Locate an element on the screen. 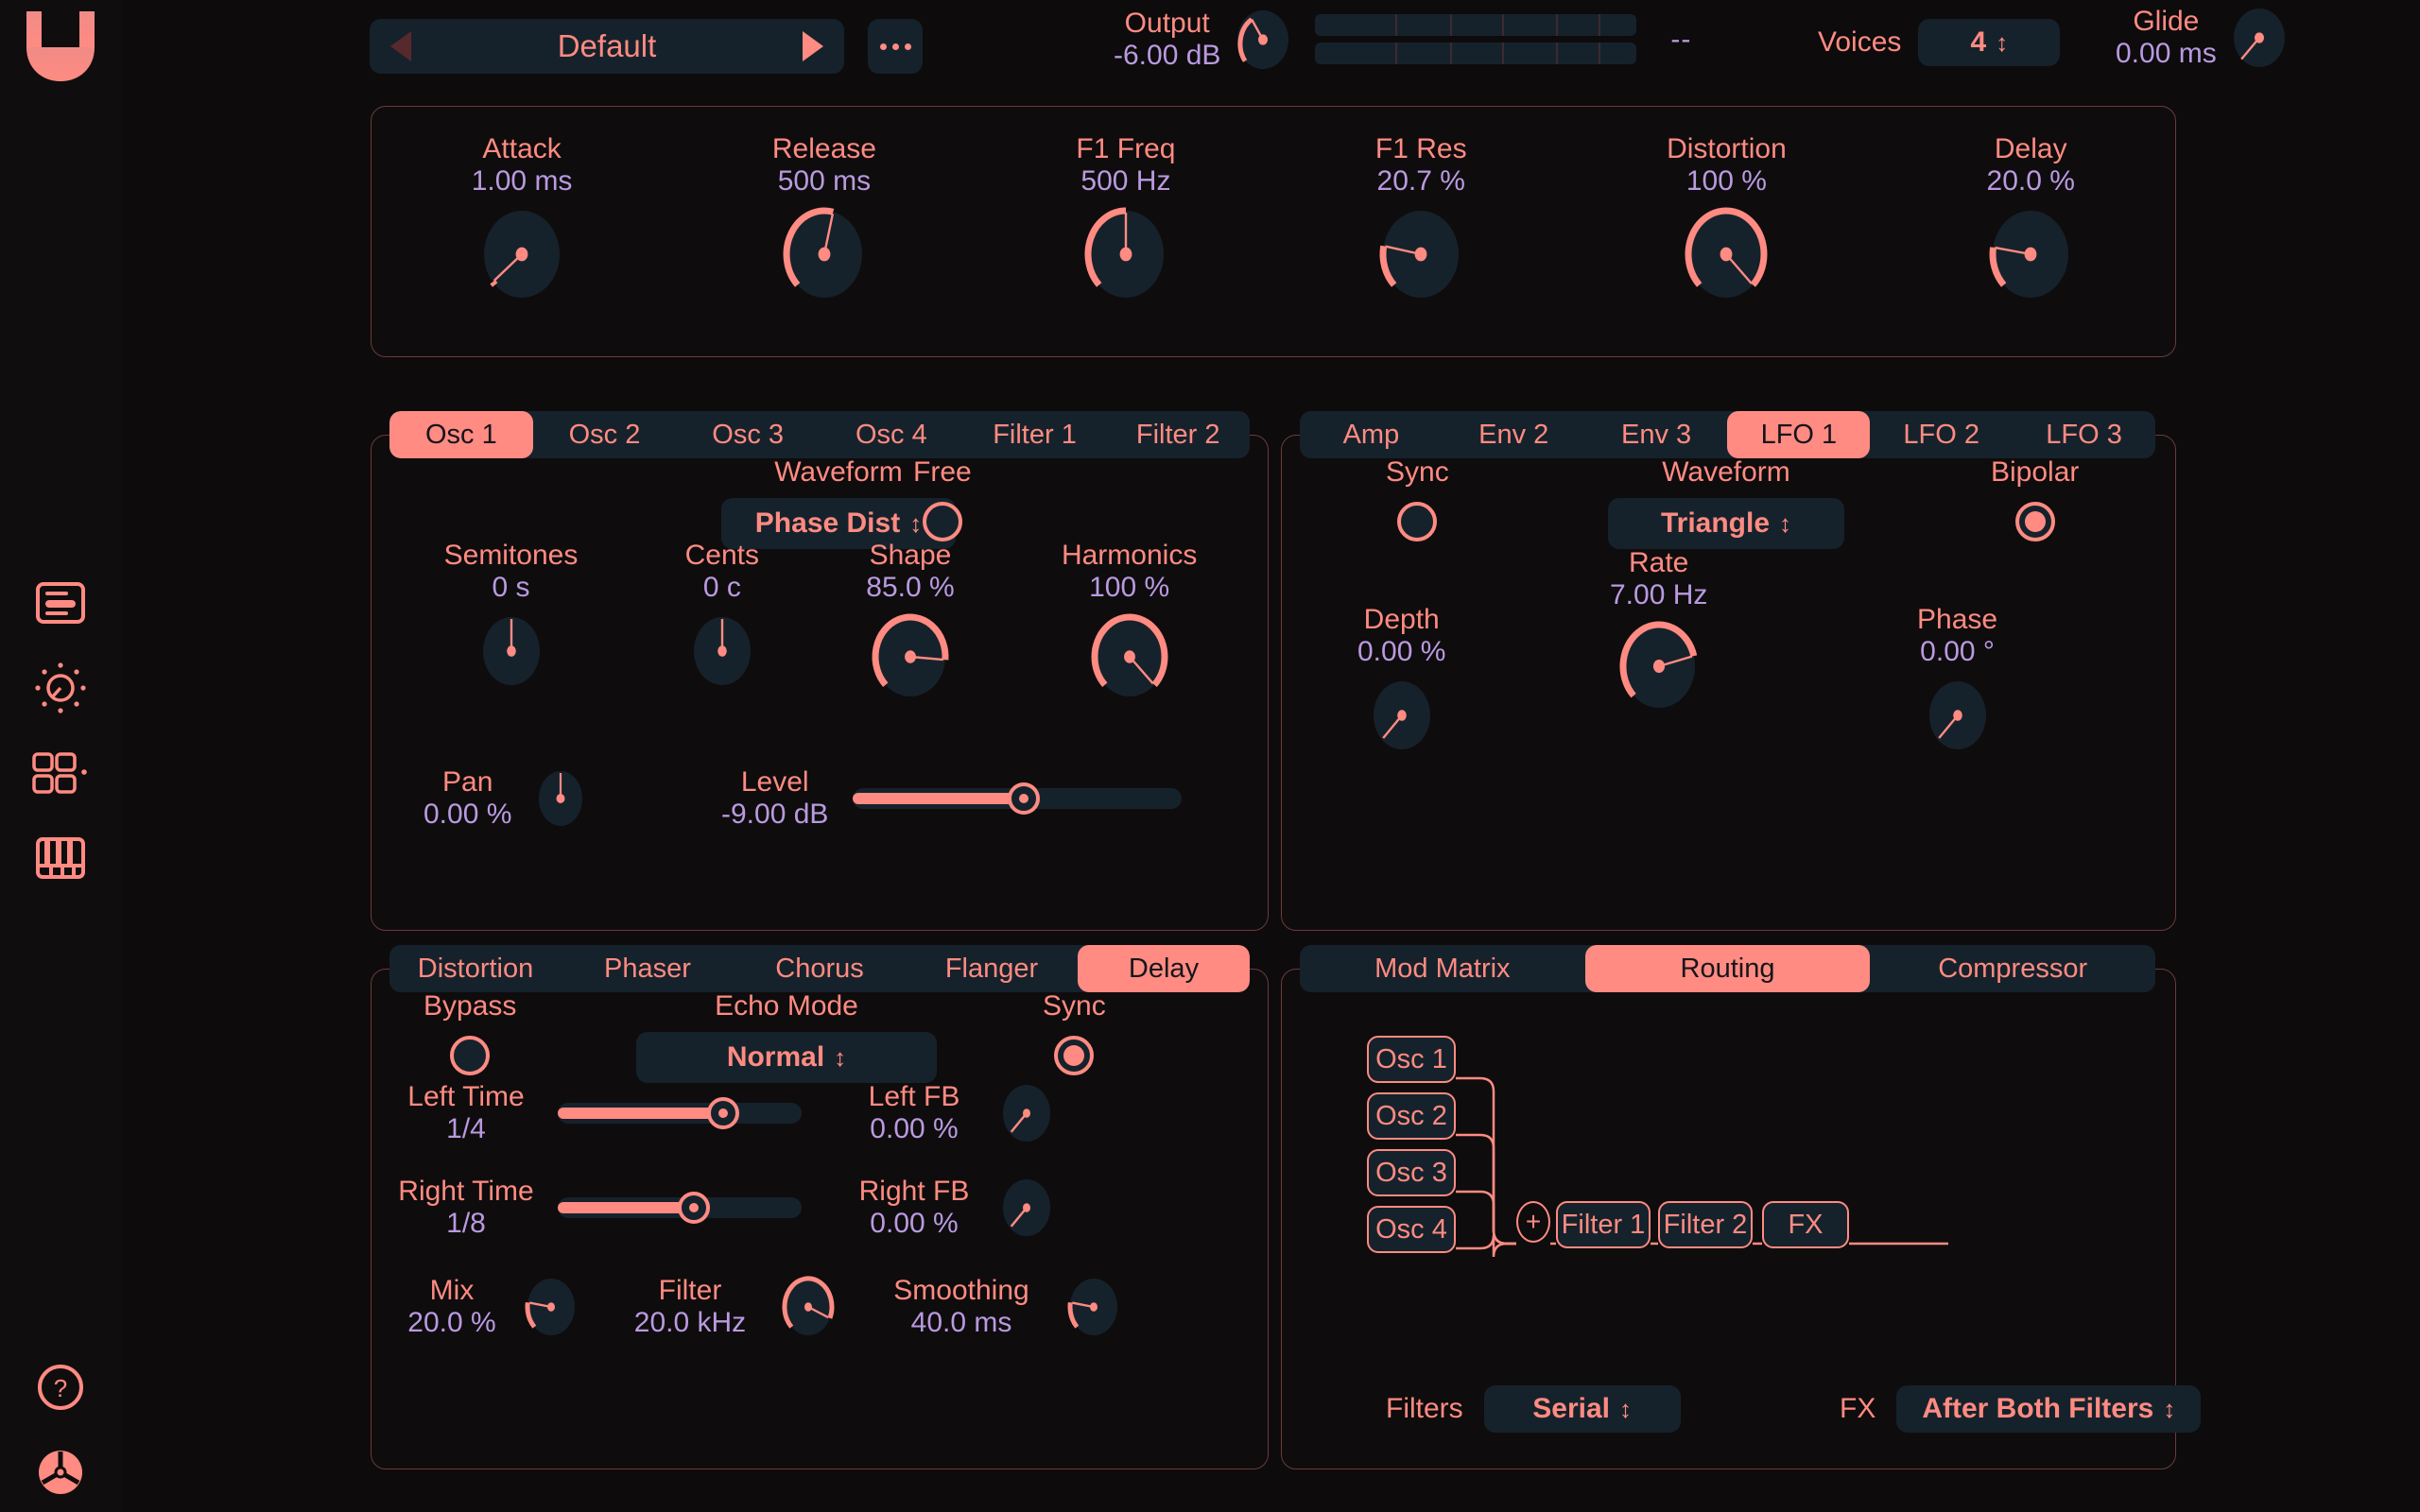 Image resolution: width=2420 pixels, height=1512 pixels. sidebar-item-settings is located at coordinates (60, 1472).